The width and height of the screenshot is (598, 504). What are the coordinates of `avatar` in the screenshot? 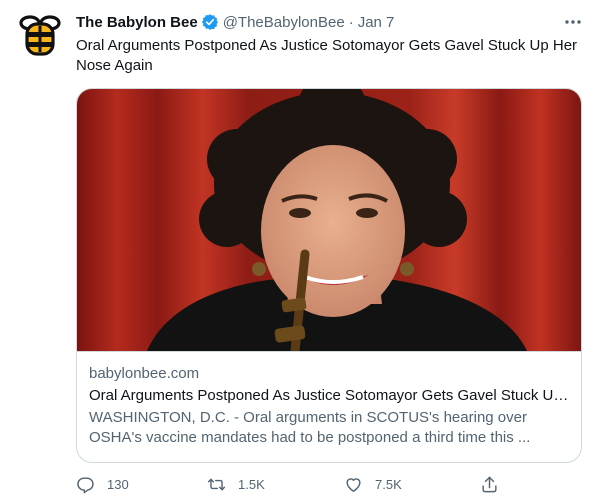 It's located at (40, 36).